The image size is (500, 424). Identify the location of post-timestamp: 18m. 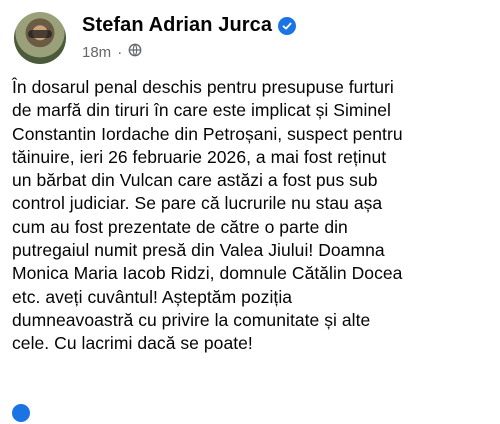
(96, 52).